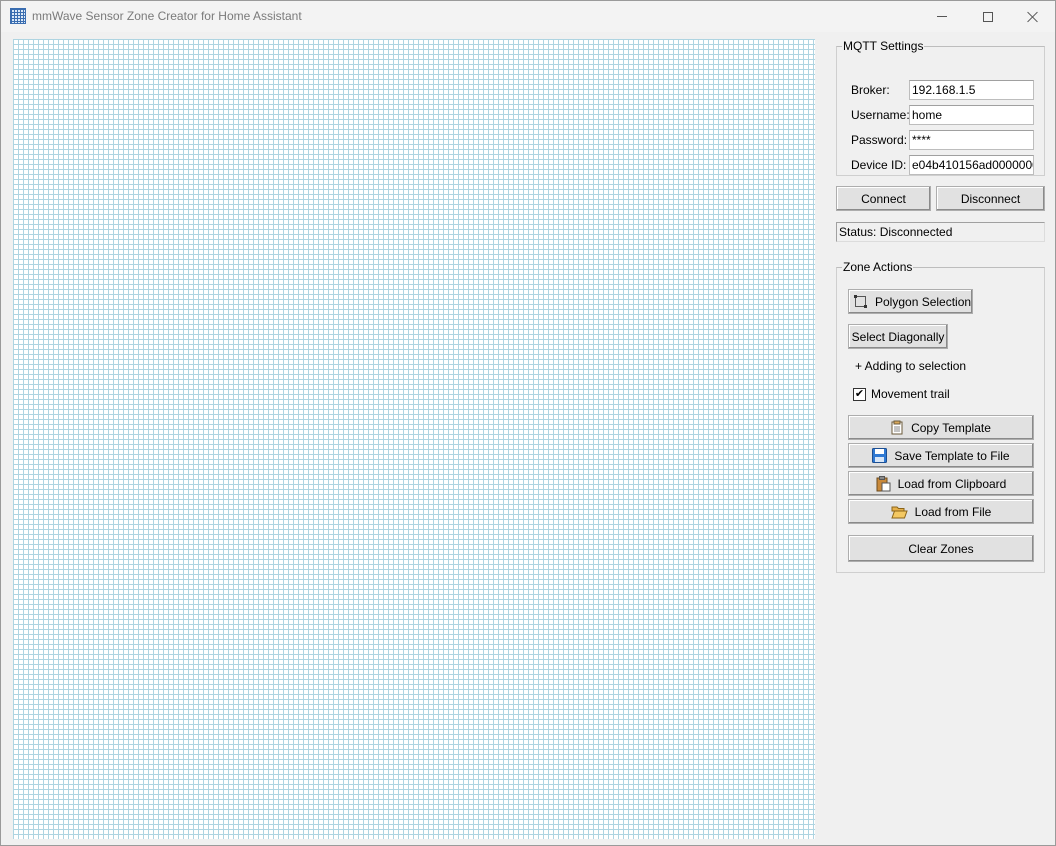 This screenshot has width=1056, height=846. Describe the element at coordinates (910, 394) in the screenshot. I see `movement-trail-label: Movement trail` at that location.